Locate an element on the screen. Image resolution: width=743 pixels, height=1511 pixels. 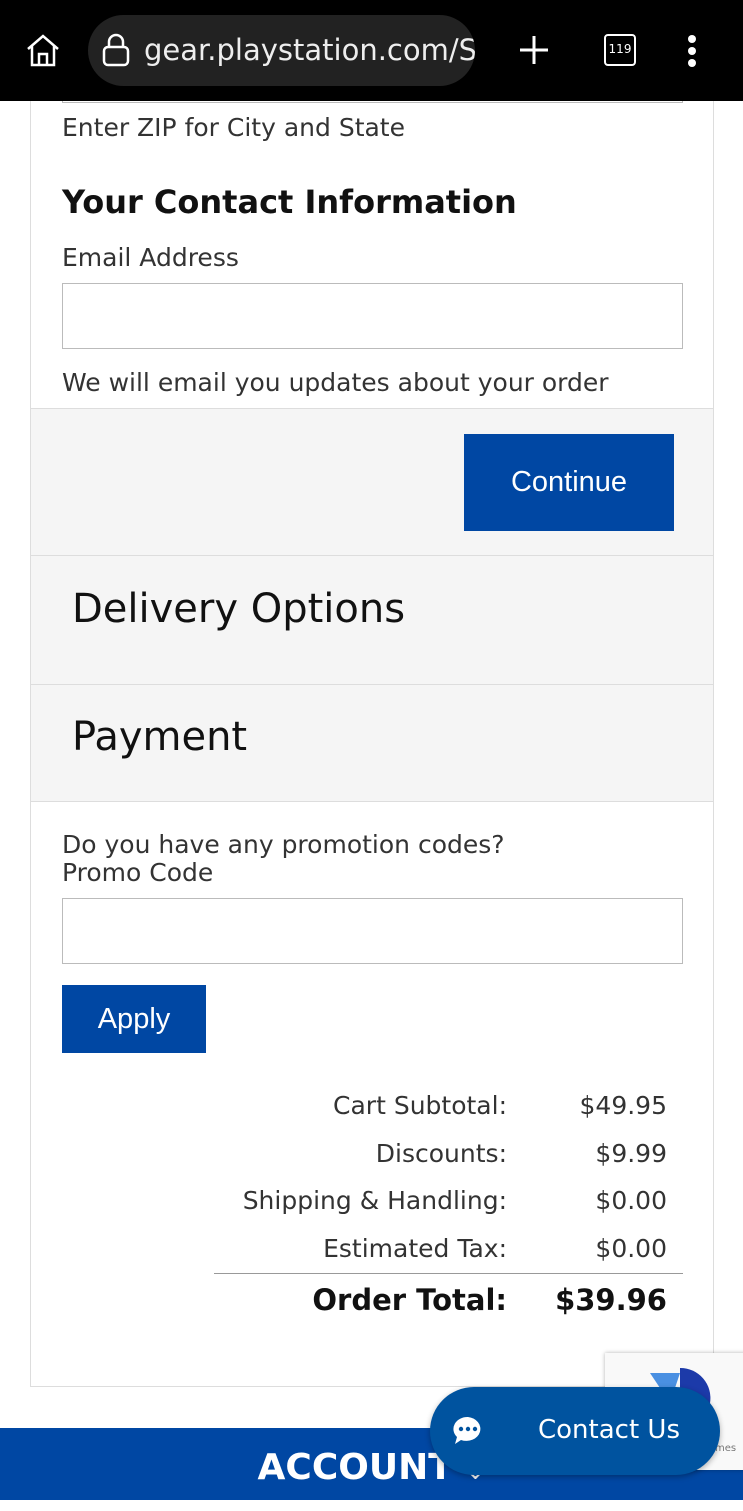
delivery-options-section: Delivery Options is located at coordinates (372, 620).